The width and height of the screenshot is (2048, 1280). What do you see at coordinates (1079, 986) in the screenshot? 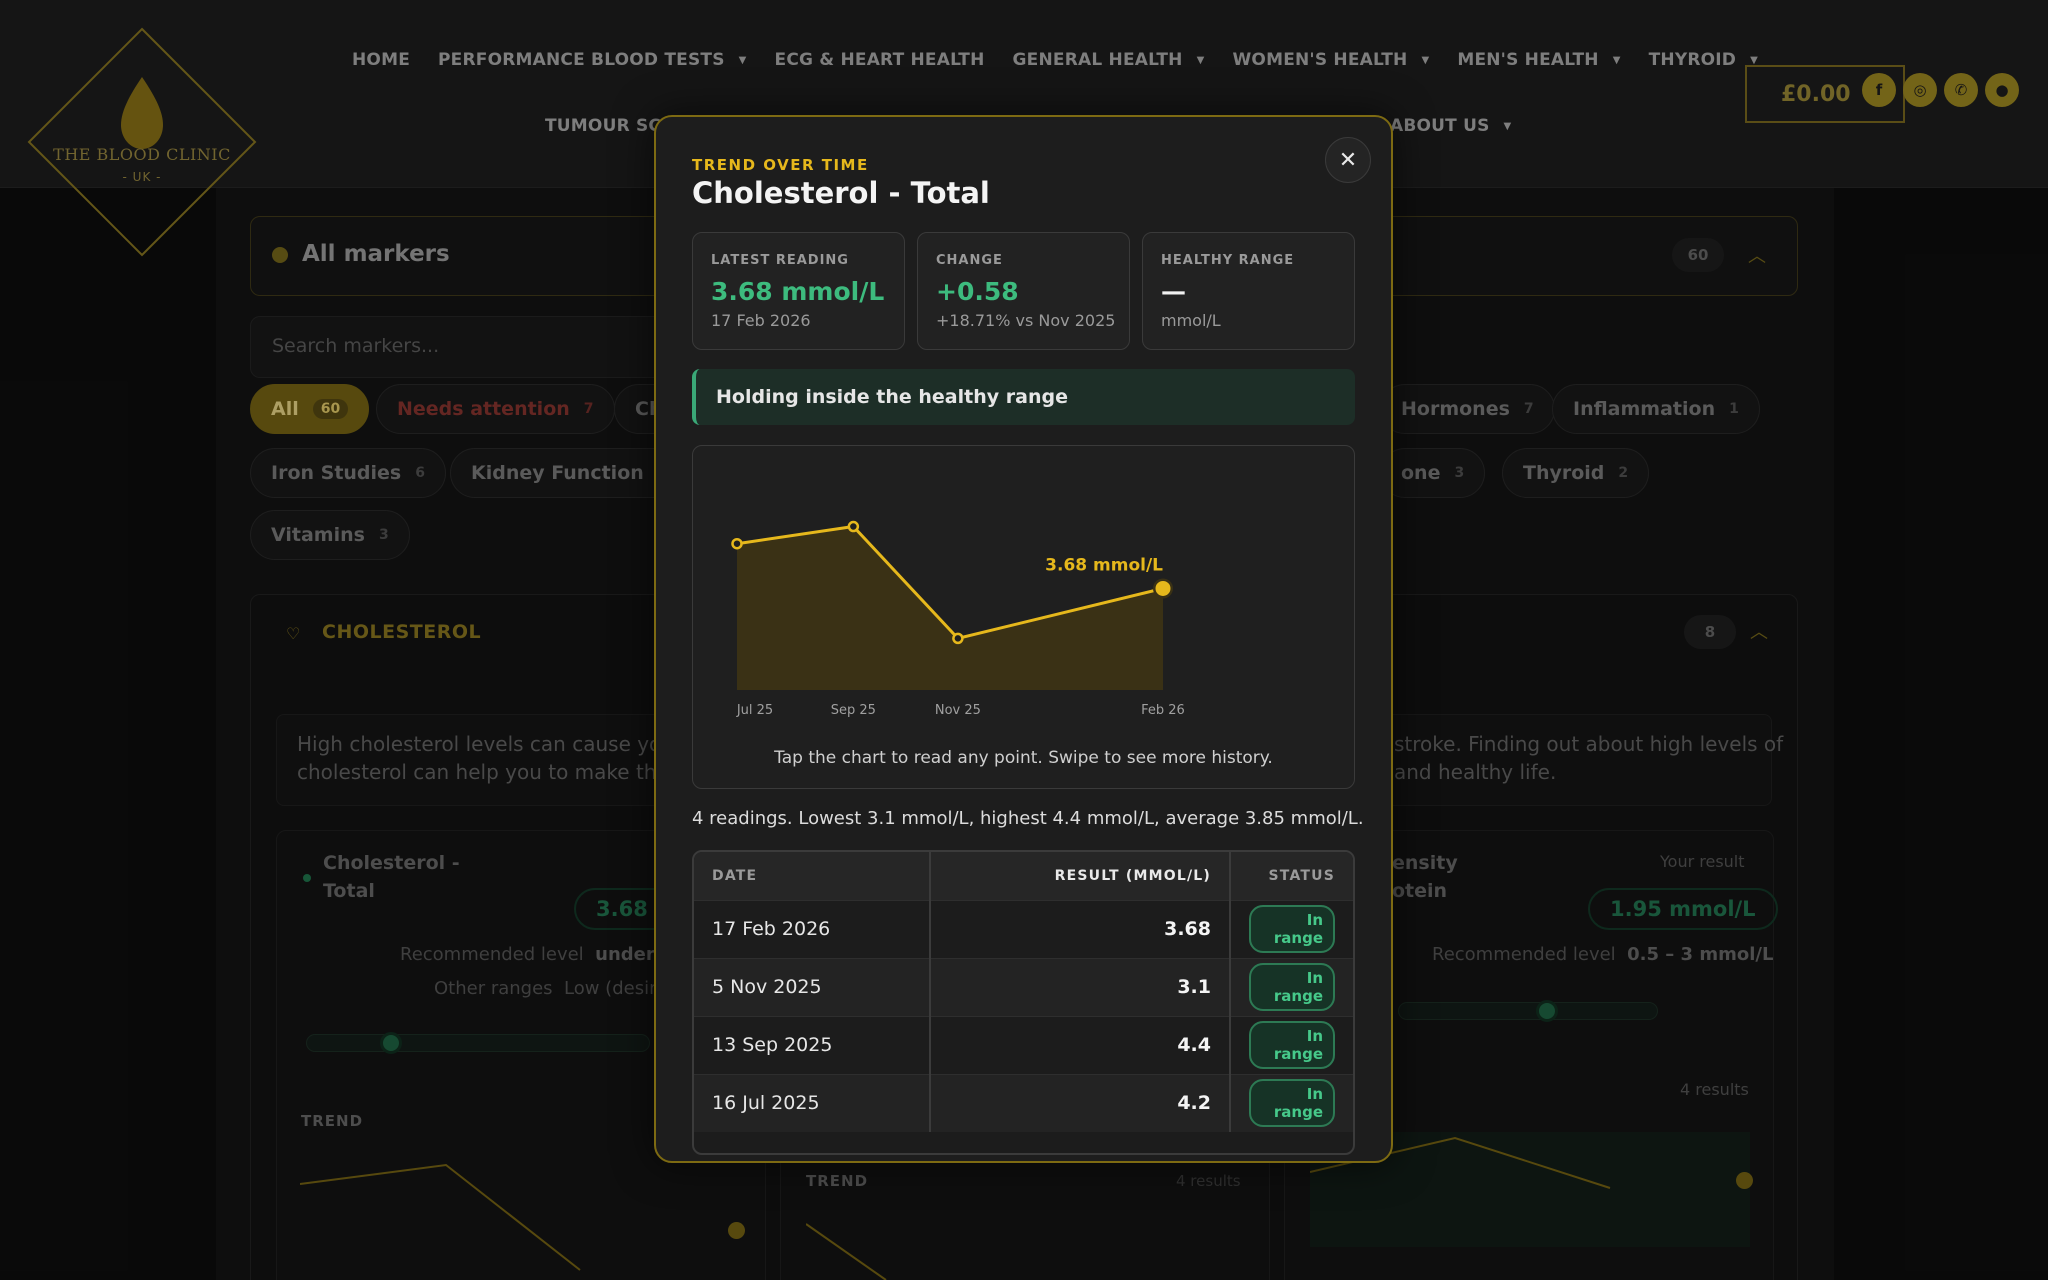
I see `cell-result: 3.1` at bounding box center [1079, 986].